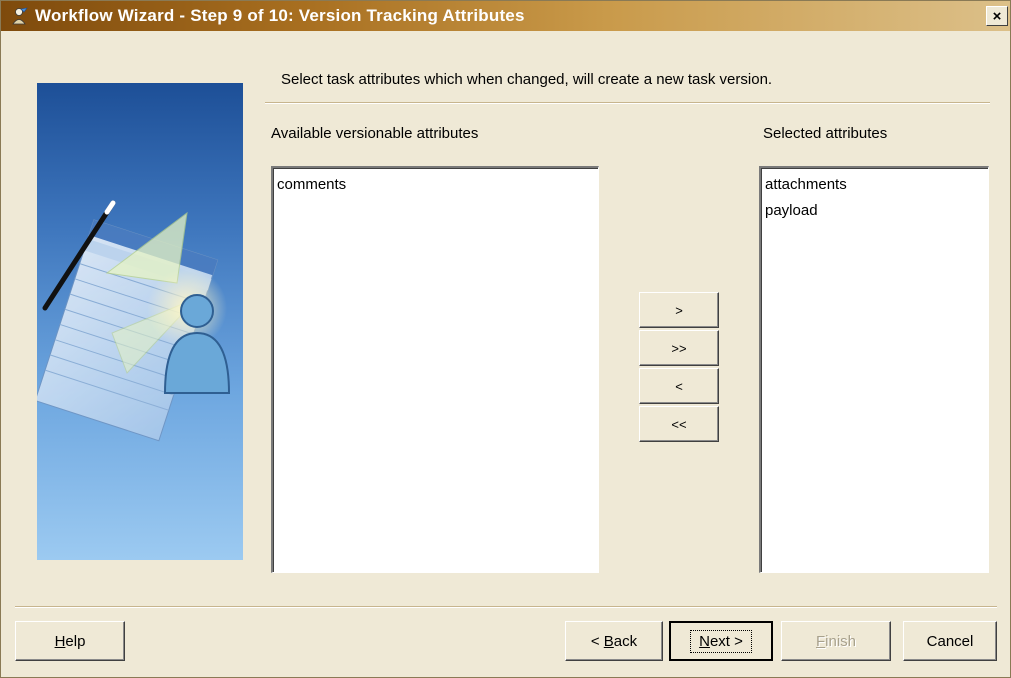  Describe the element at coordinates (506, 607) in the screenshot. I see `footer-divider` at that location.